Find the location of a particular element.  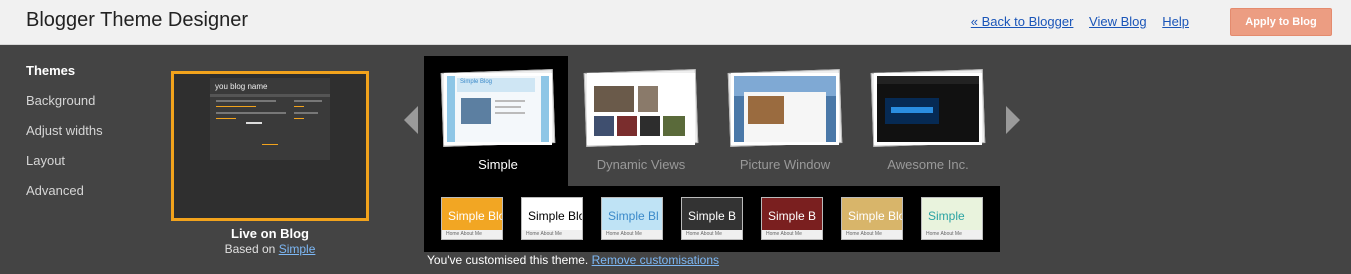

theme-dynamic-views-thumbnail is located at coordinates (641, 109).